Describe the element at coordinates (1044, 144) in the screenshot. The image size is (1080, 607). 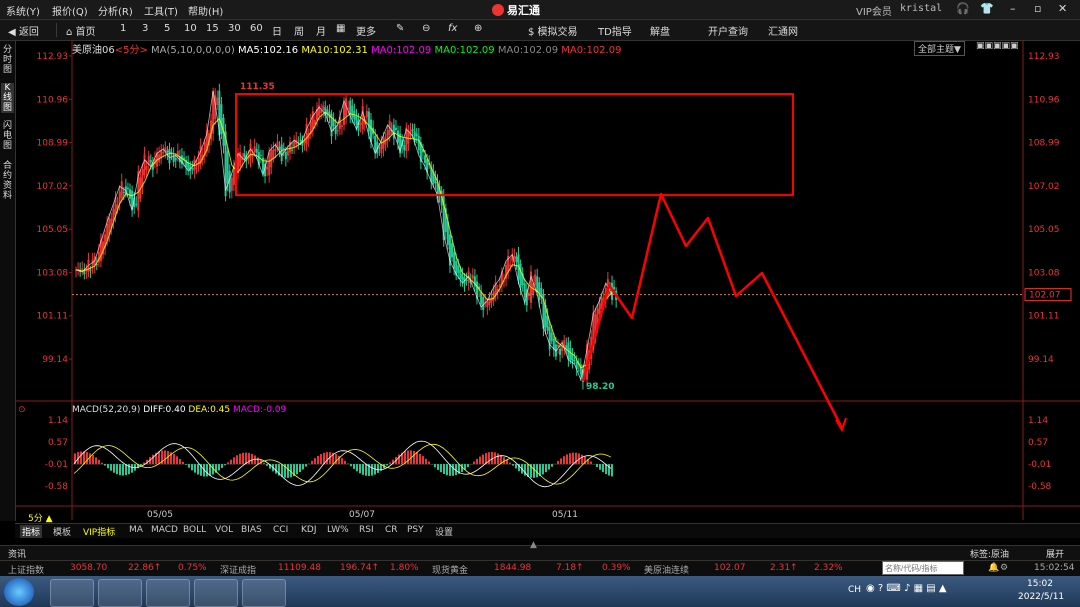
I see `y-tick-label-right: 108.99` at that location.